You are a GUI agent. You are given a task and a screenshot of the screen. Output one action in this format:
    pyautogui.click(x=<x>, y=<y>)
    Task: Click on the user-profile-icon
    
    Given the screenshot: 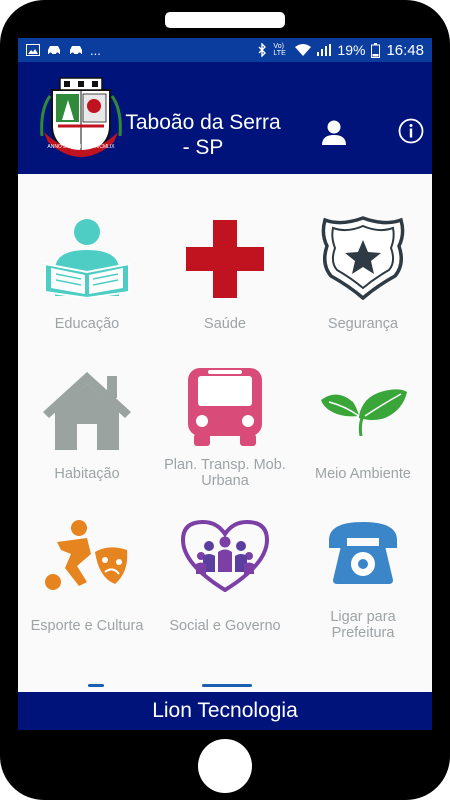 What is the action you would take?
    pyautogui.click(x=334, y=132)
    